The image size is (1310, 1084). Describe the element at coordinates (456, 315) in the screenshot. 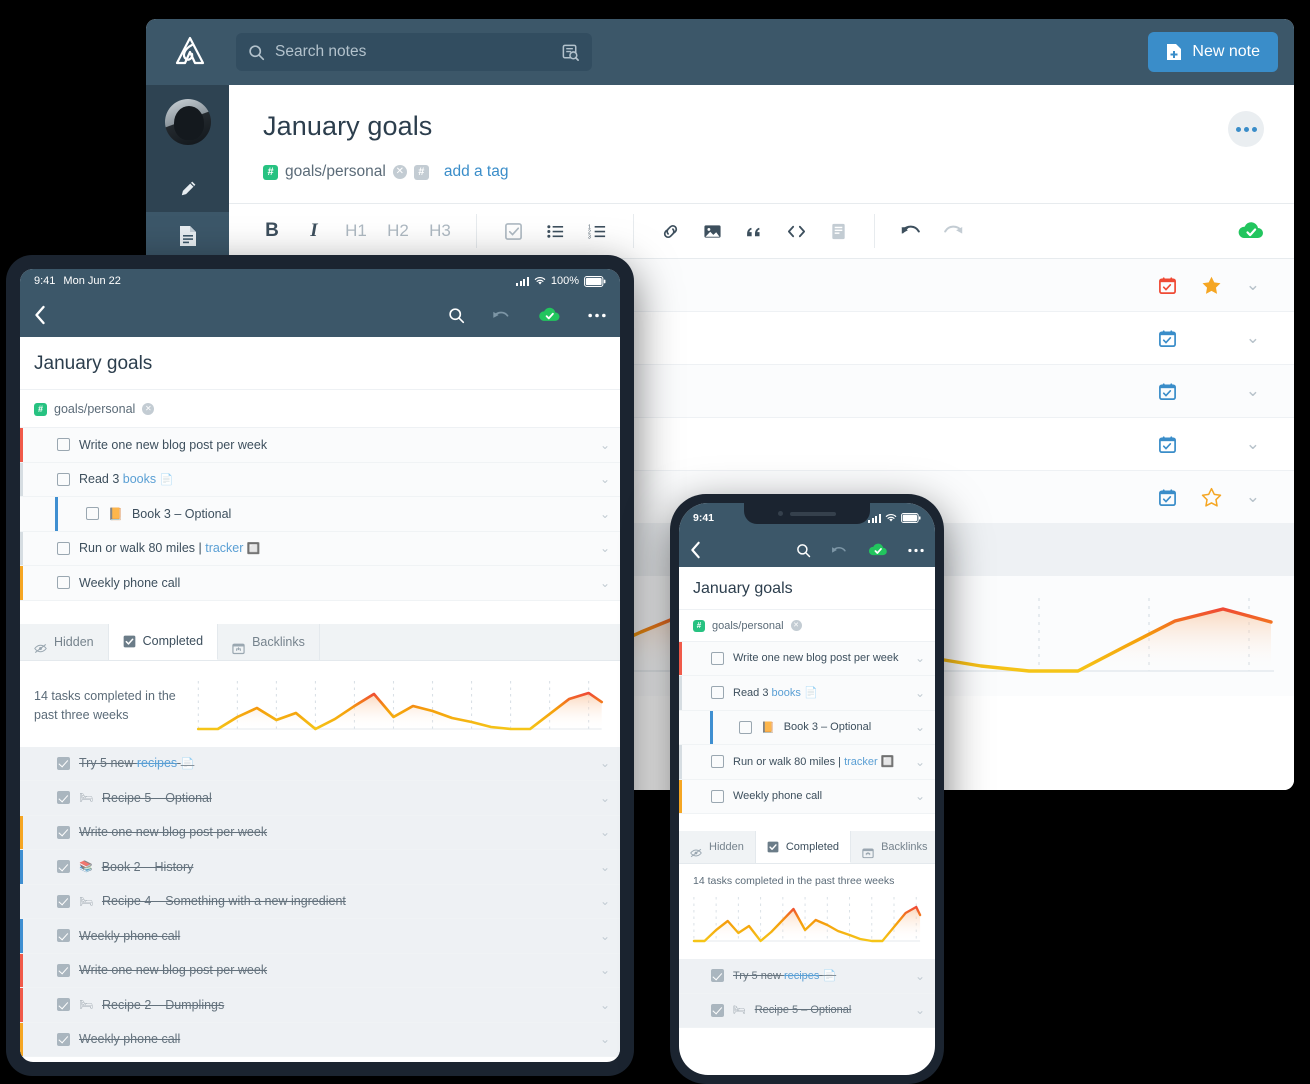

I see `search-icon` at that location.